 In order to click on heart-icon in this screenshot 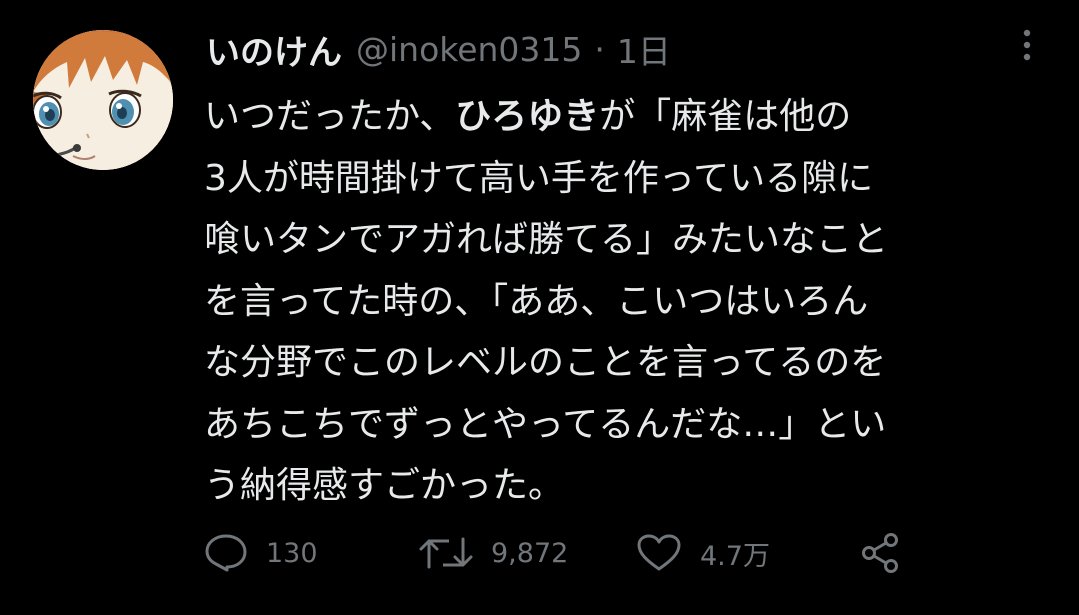, I will do `click(659, 552)`.